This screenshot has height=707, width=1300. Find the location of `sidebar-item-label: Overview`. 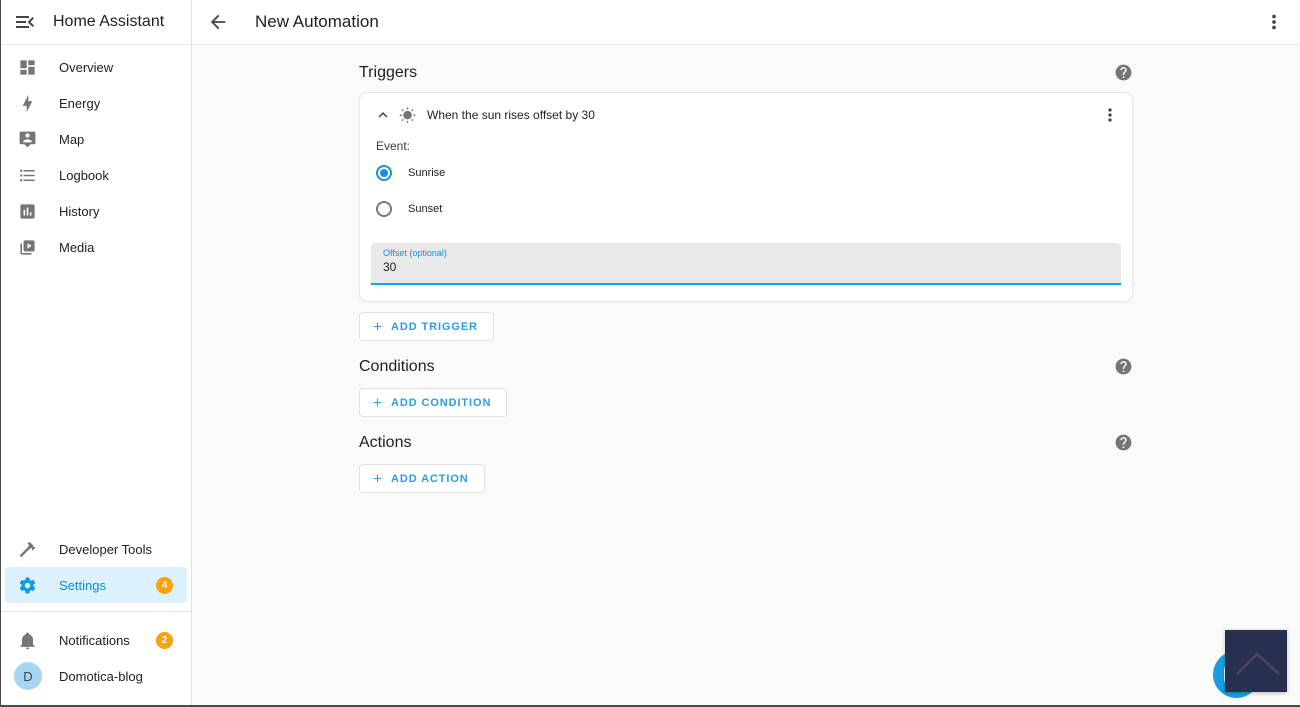

sidebar-item-label: Overview is located at coordinates (86, 67).